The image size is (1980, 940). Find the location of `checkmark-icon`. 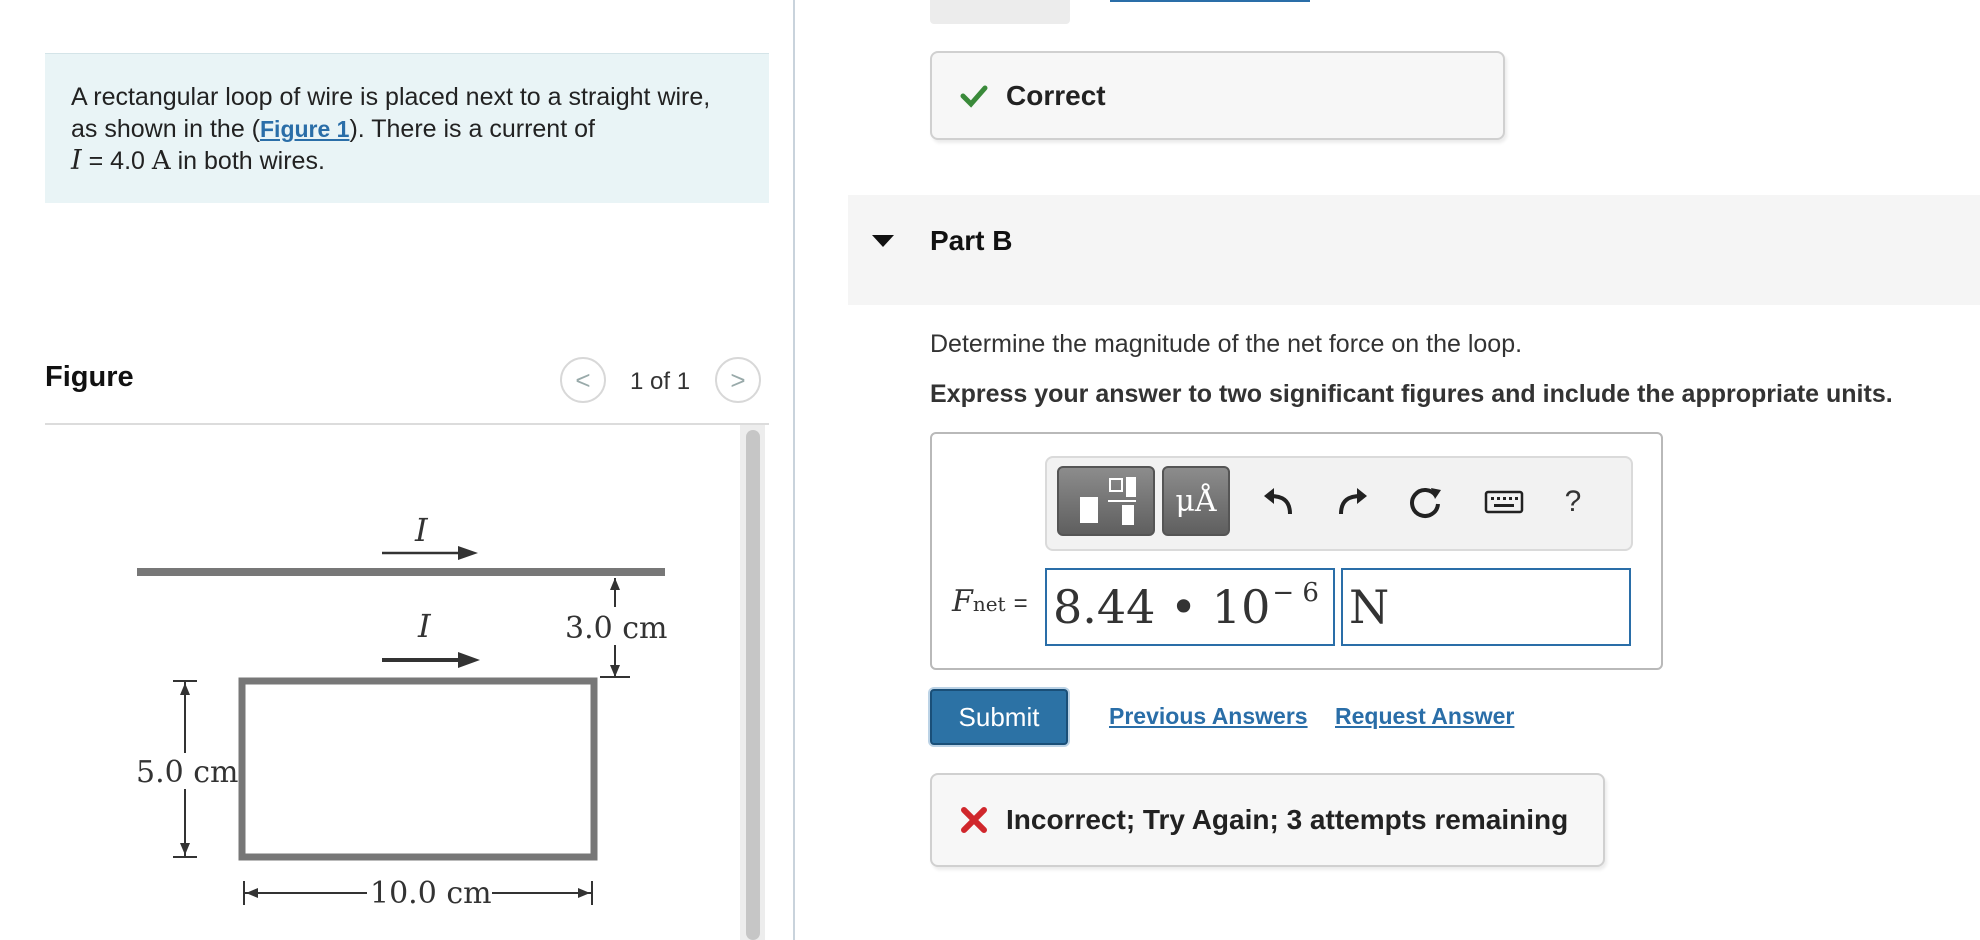

checkmark-icon is located at coordinates (974, 96).